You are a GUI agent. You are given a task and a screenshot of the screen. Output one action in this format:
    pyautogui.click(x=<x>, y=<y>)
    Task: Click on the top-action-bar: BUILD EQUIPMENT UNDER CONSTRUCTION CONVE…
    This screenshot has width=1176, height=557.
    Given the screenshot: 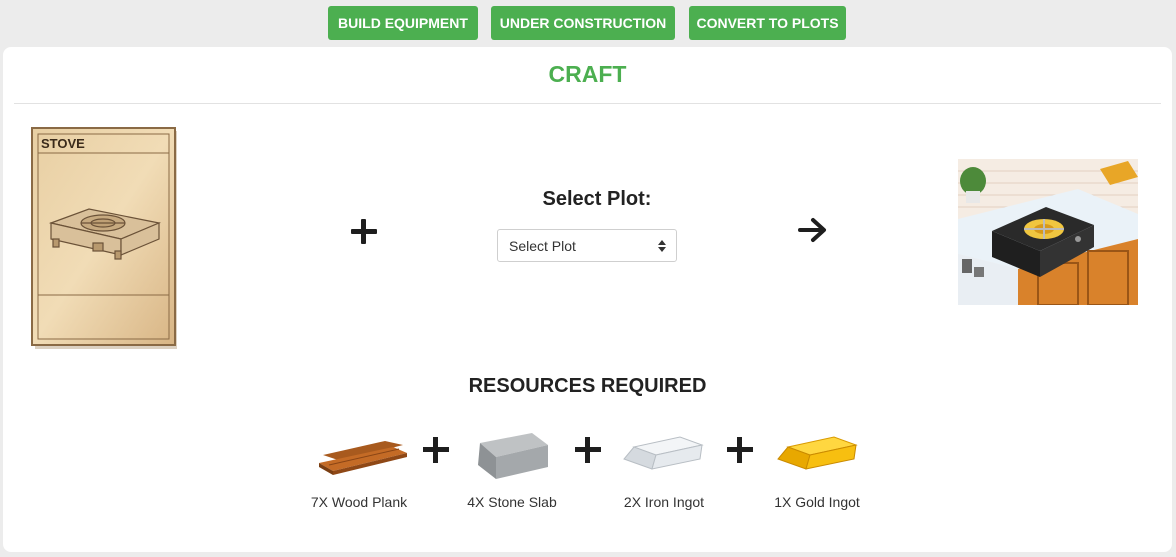 What is the action you would take?
    pyautogui.click(x=588, y=23)
    